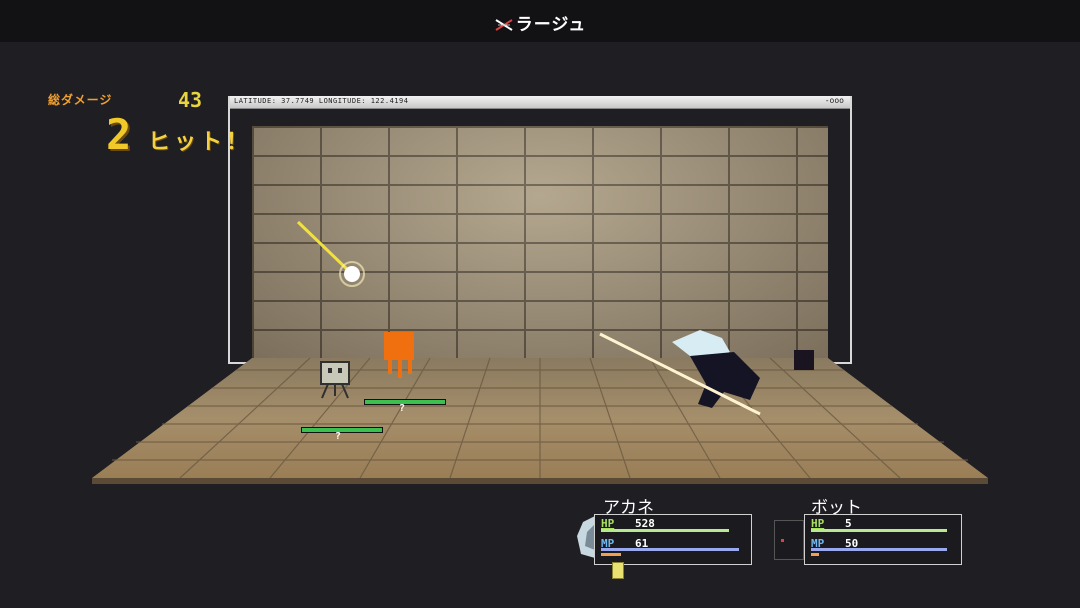 The width and height of the screenshot is (1080, 608). What do you see at coordinates (324, 247) in the screenshot?
I see `light-beam` at bounding box center [324, 247].